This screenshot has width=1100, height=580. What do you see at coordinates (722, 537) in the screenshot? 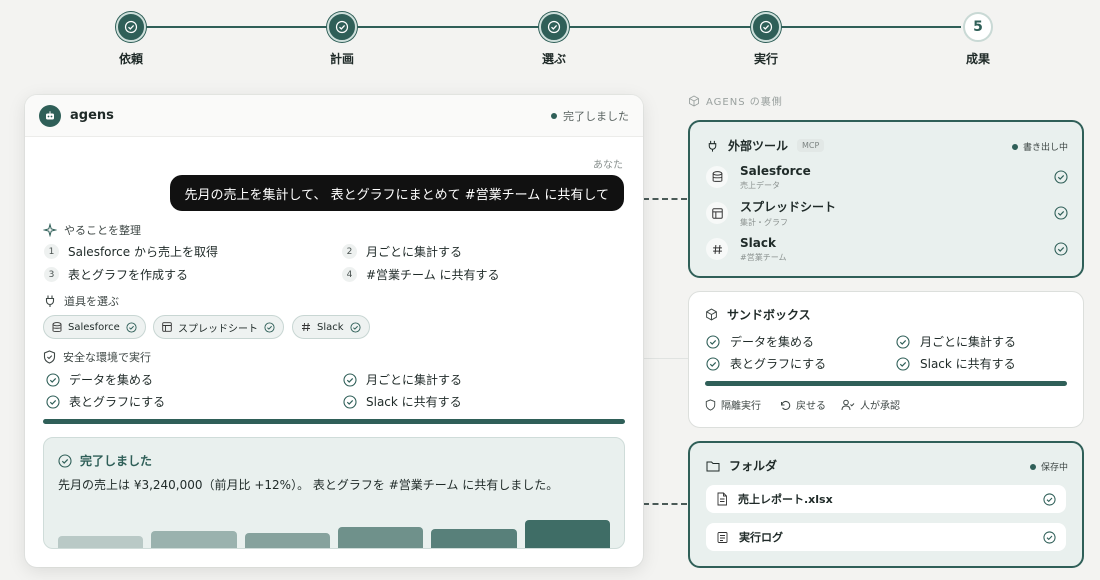
I see `log-icon` at bounding box center [722, 537].